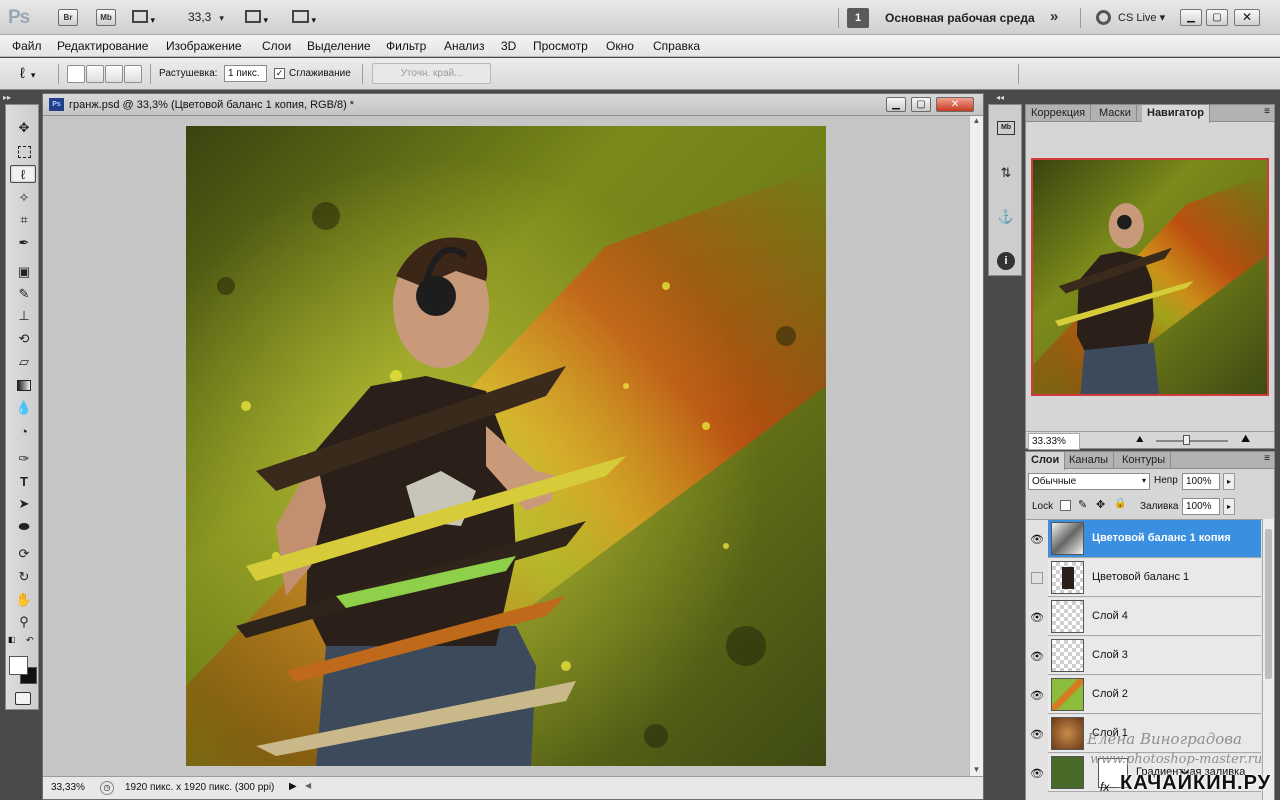 This screenshot has height=800, width=1280. Describe the element at coordinates (1006, 128) in the screenshot. I see `minibridge-panel-icon: Mb` at that location.